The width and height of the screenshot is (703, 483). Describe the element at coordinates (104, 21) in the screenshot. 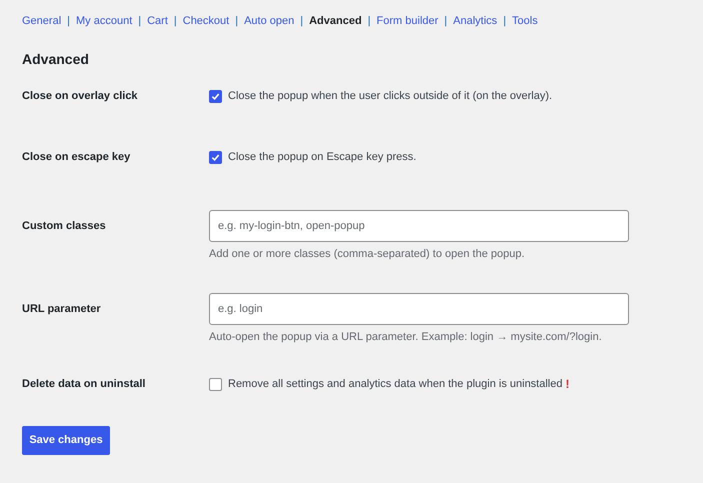

I see `settings-tab: My account` at that location.